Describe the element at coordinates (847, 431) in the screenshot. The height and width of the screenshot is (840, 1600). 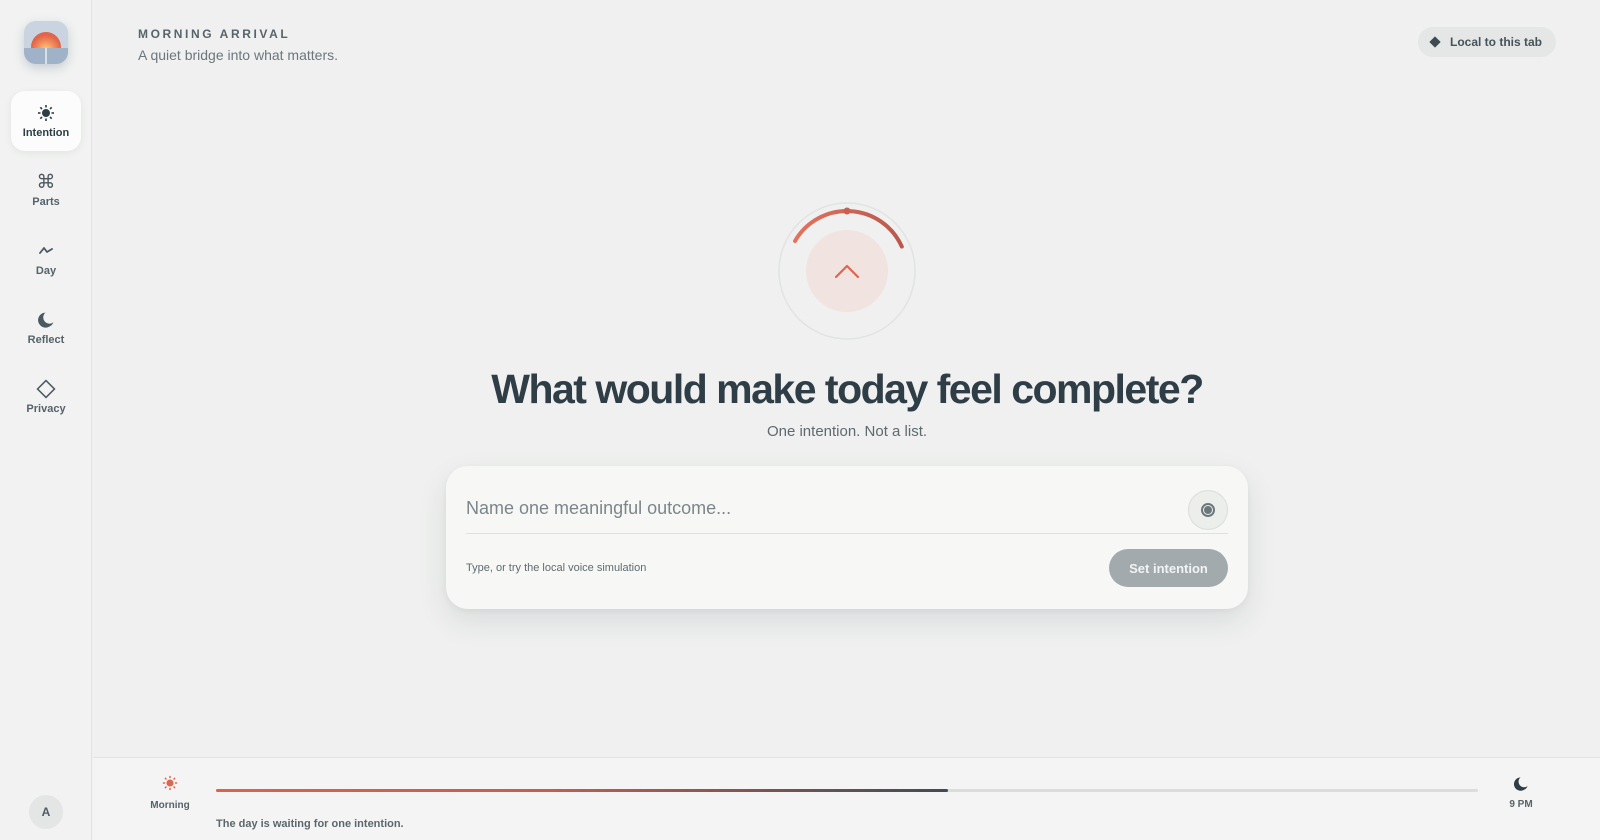
I see `page-subtitle: One intention. Not a list.` at that location.